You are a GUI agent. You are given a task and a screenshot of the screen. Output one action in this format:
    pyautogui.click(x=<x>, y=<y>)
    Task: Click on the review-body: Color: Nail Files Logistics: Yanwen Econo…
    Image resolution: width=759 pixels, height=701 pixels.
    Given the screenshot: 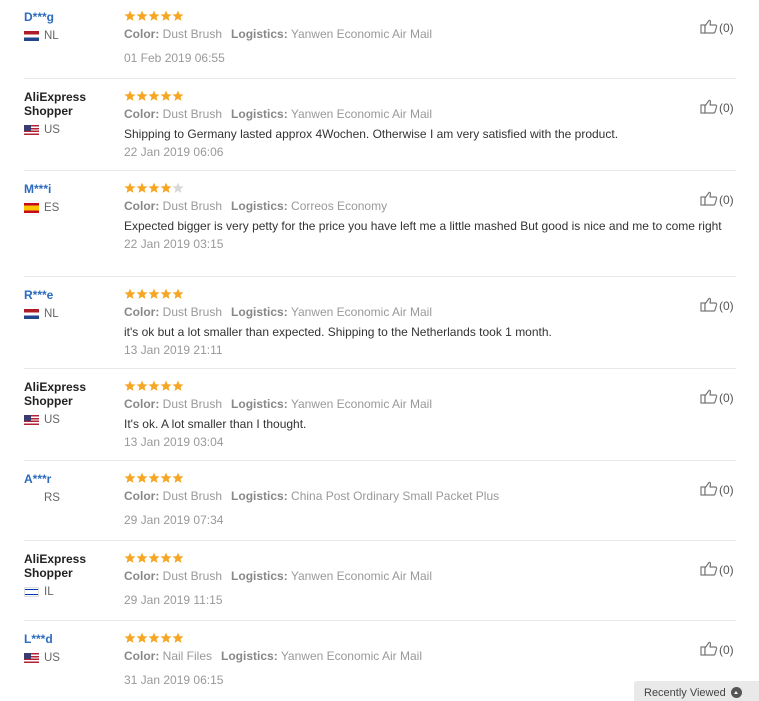 What is the action you would take?
    pyautogui.click(x=424, y=659)
    